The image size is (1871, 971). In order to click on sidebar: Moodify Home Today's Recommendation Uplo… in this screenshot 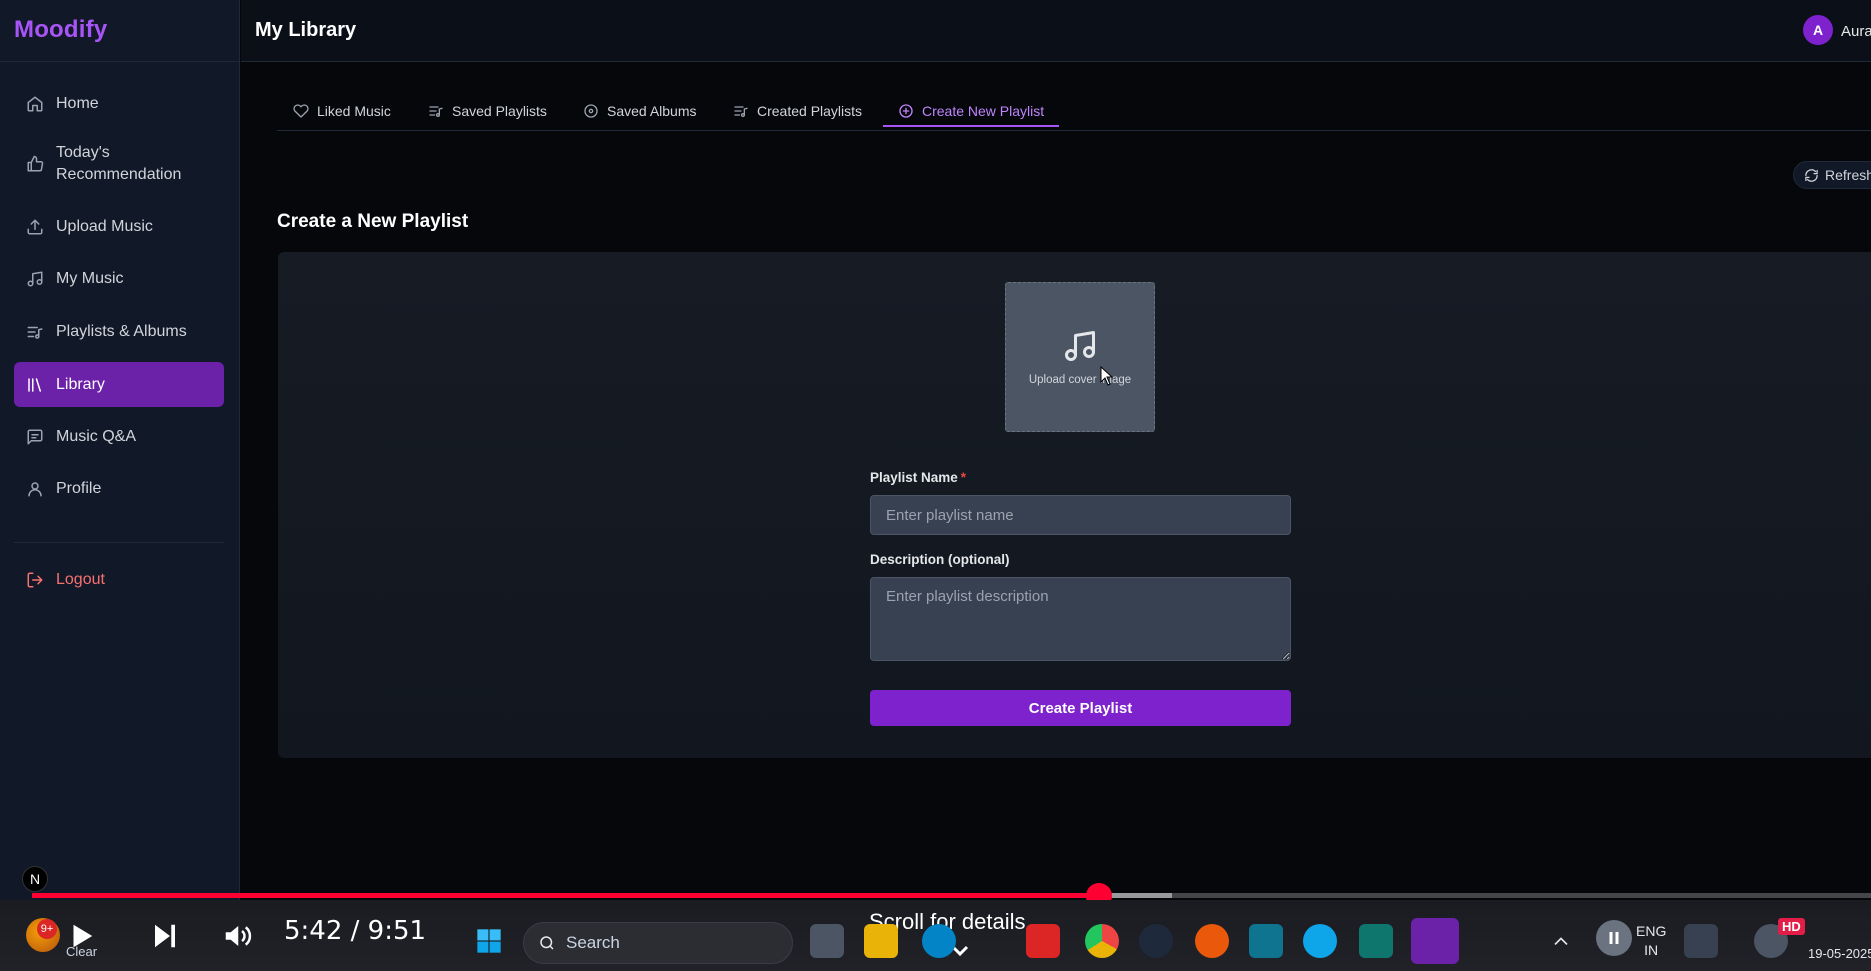, I will do `click(120, 450)`.